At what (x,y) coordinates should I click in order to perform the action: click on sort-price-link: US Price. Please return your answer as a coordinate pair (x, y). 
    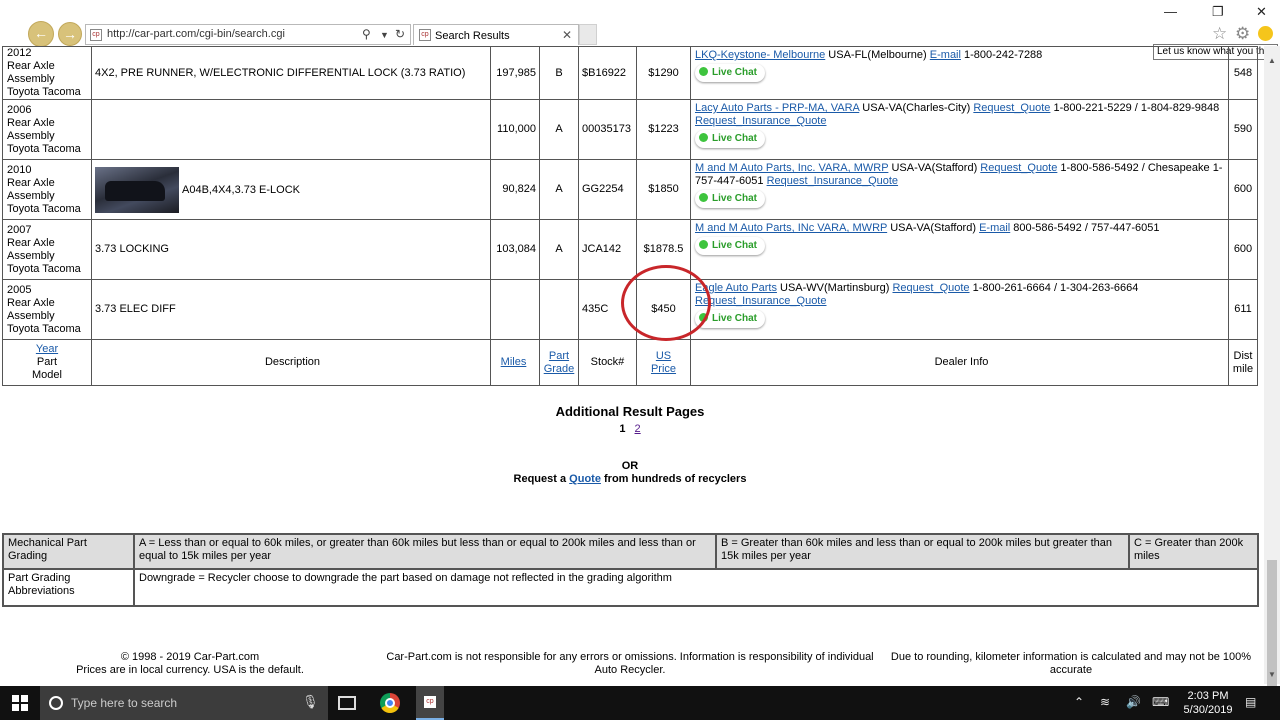
    Looking at the image, I should click on (663, 362).